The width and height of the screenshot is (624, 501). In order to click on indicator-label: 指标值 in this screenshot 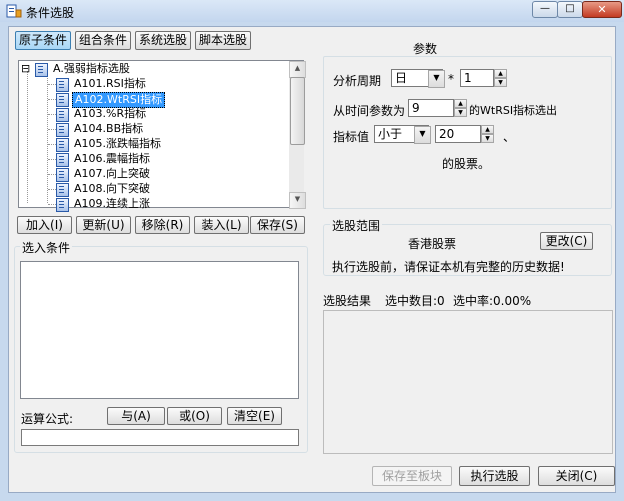, I will do `click(351, 137)`.